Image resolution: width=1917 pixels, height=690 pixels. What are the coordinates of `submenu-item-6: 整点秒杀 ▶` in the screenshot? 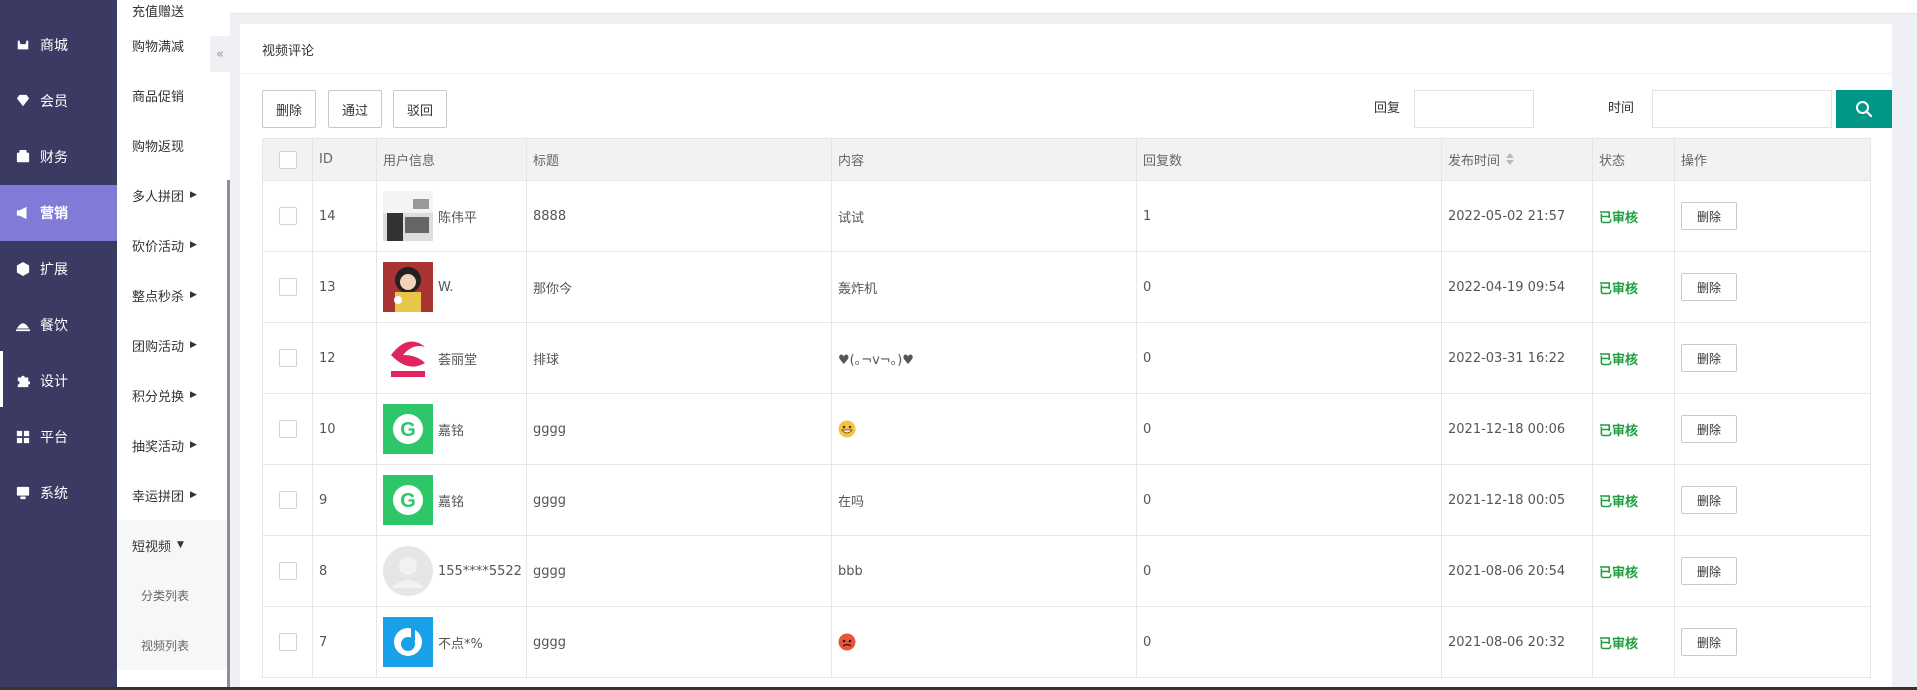 It's located at (173, 295).